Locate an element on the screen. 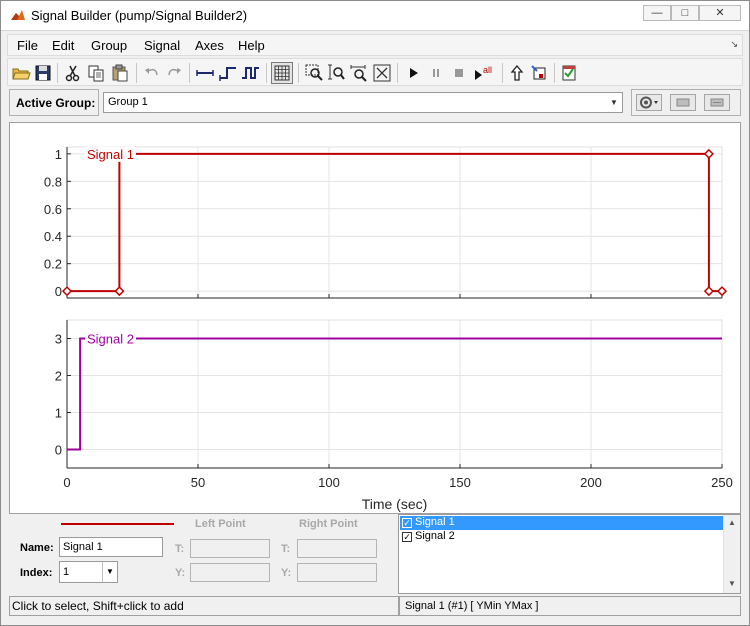  pause-icon is located at coordinates (436, 73).